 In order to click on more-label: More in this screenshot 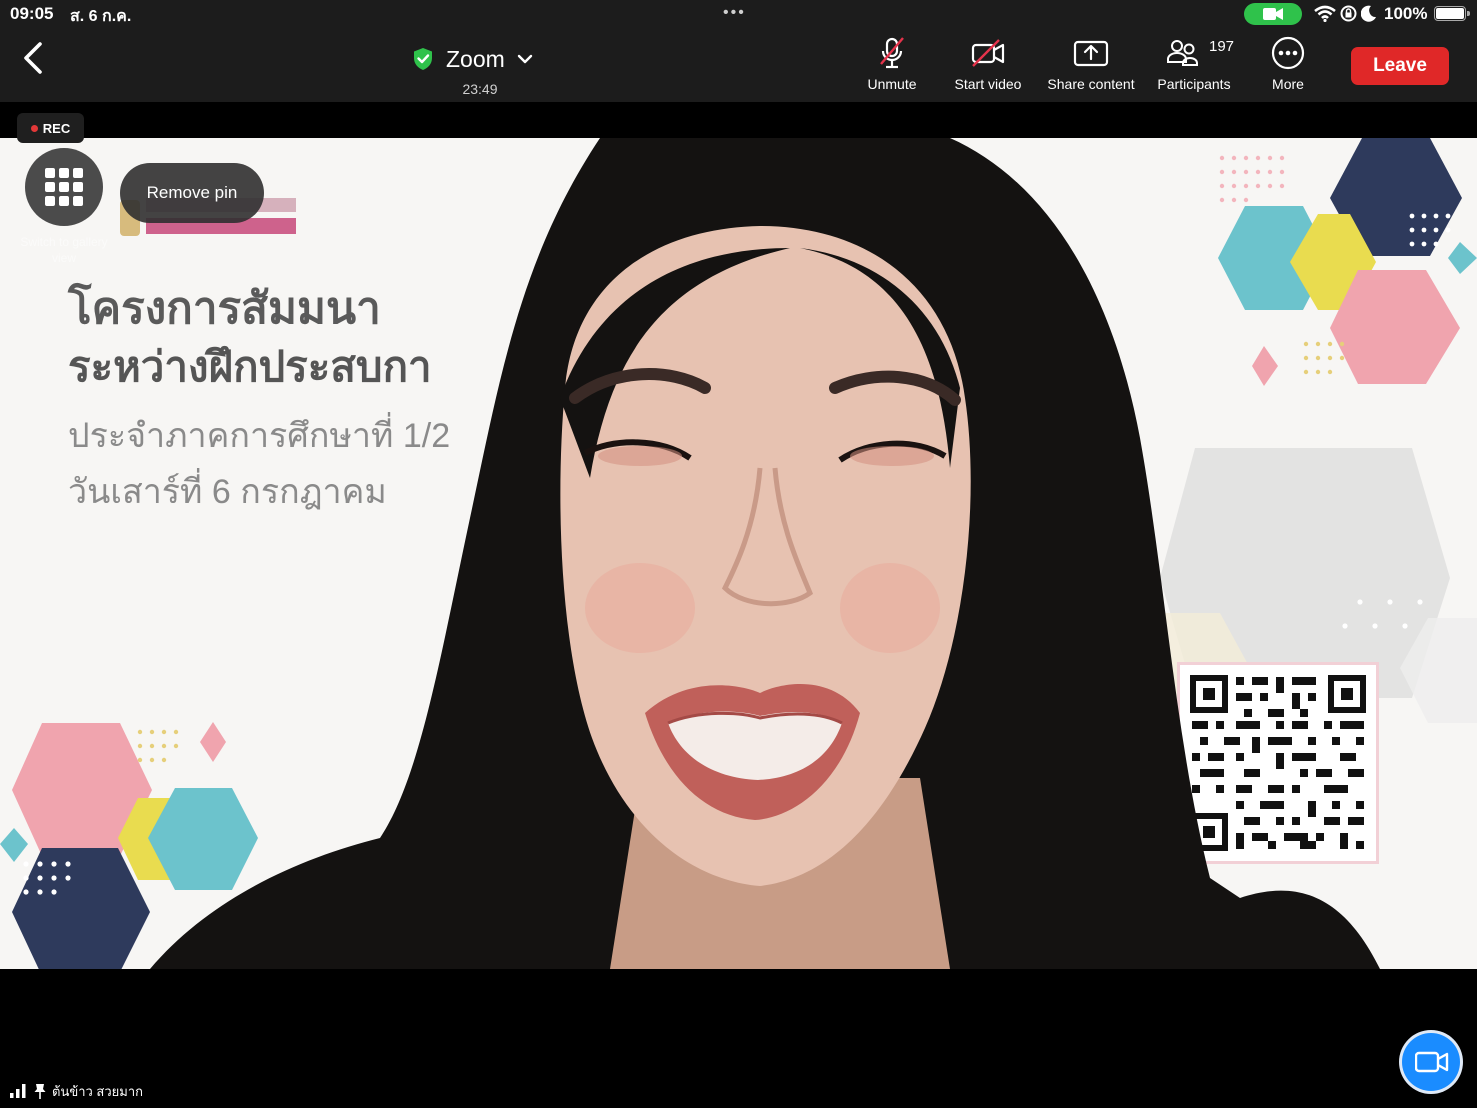, I will do `click(1288, 84)`.